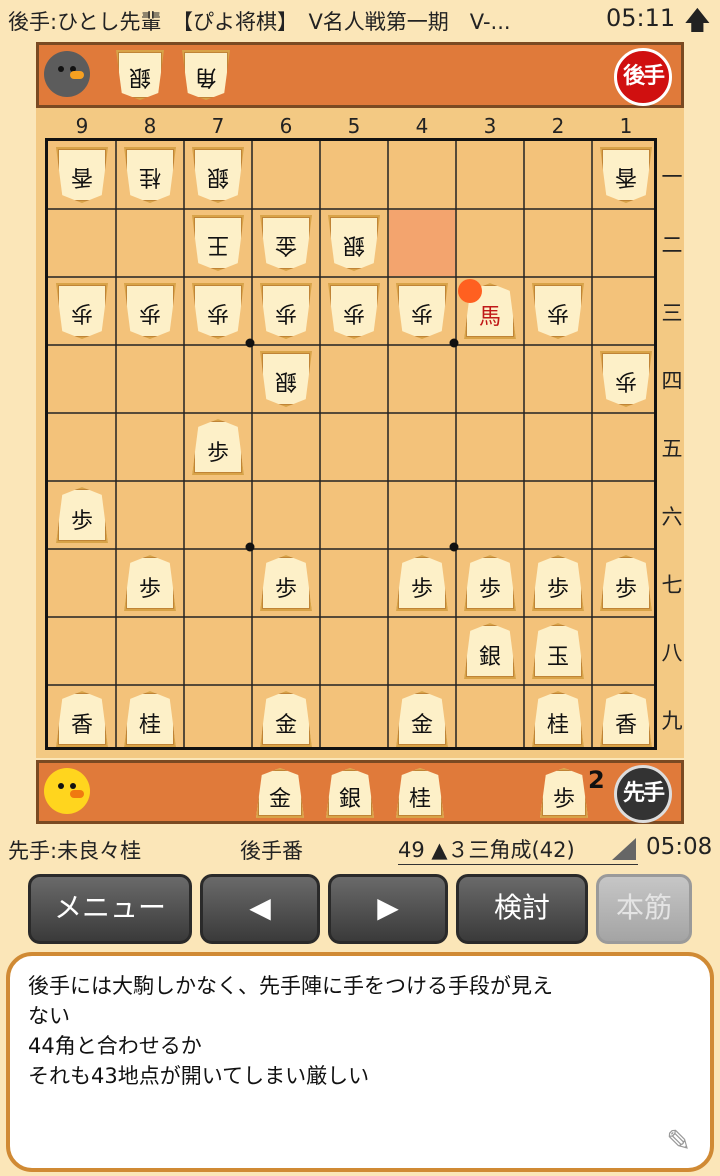 The width and height of the screenshot is (720, 1176). Describe the element at coordinates (470, 291) in the screenshot. I see `last-move-marker` at that location.